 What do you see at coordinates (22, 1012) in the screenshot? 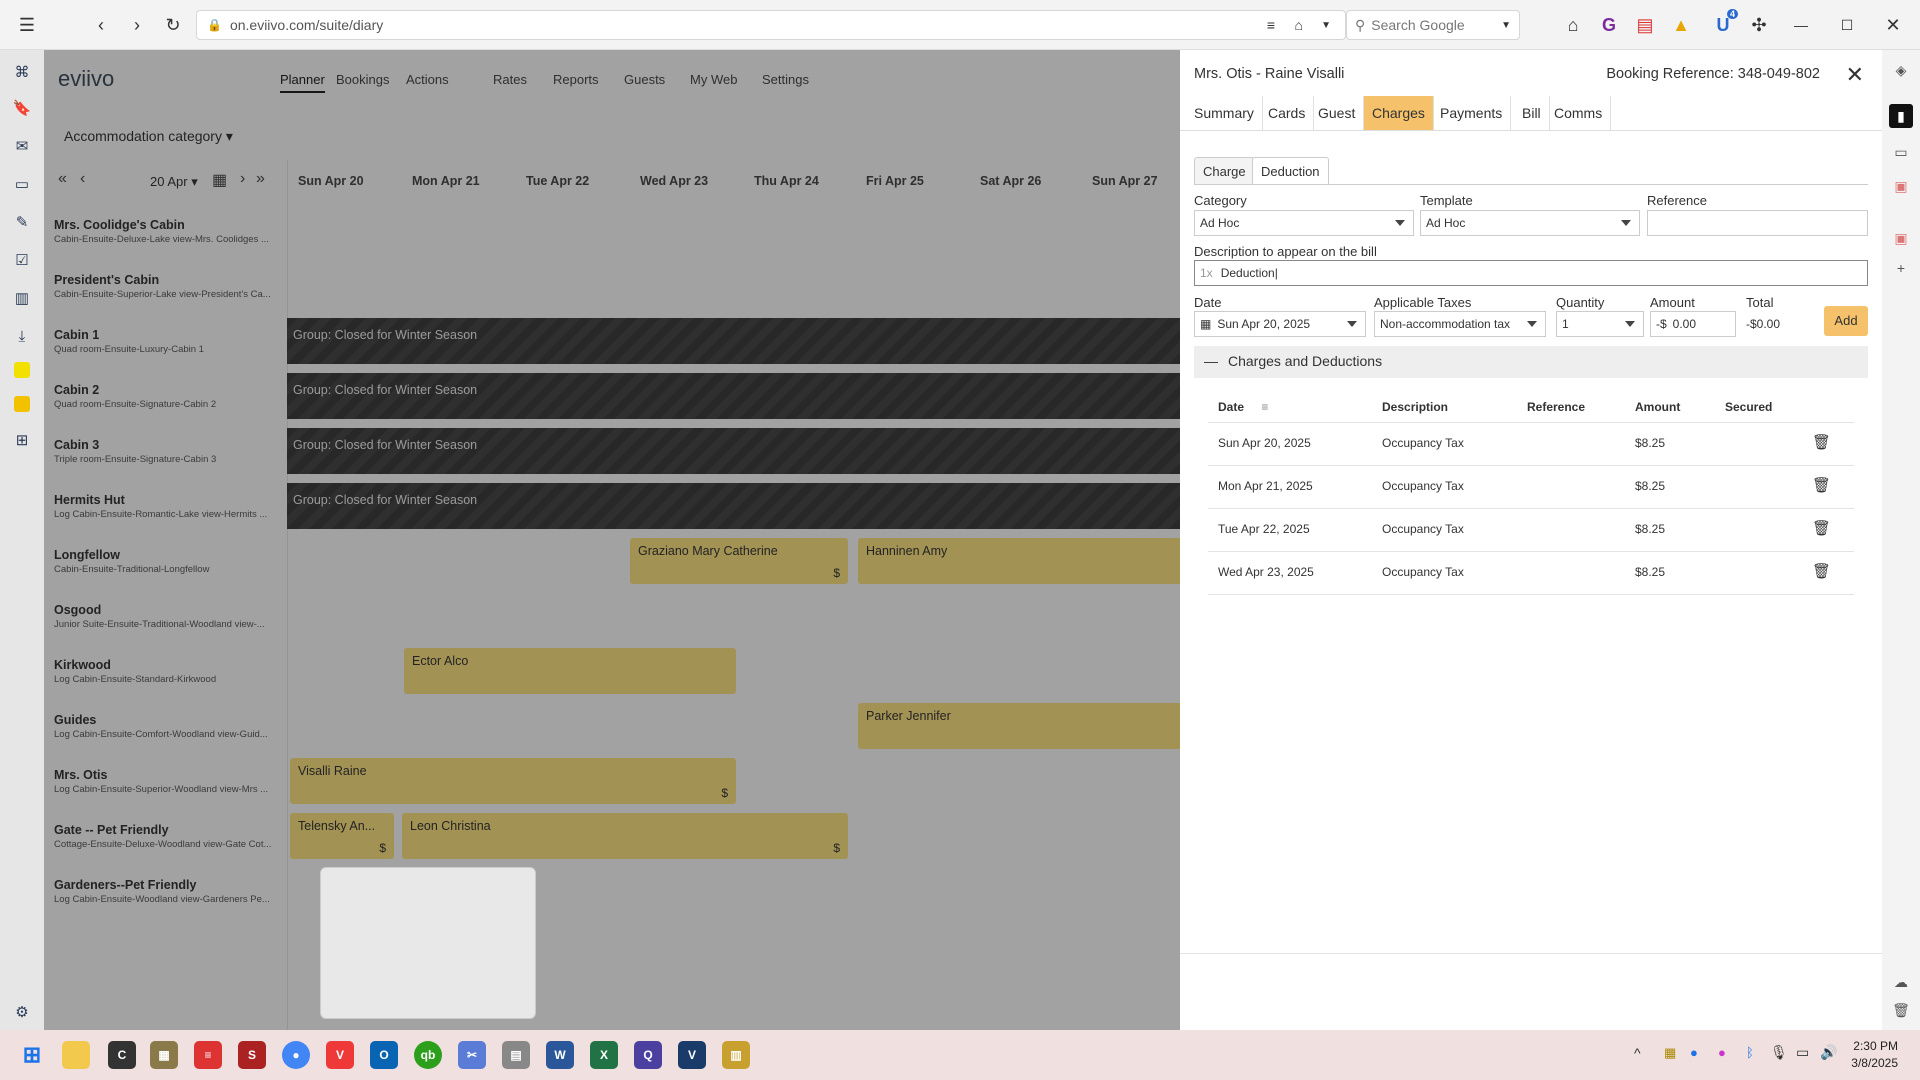
I see `settings-icon: ⚙` at bounding box center [22, 1012].